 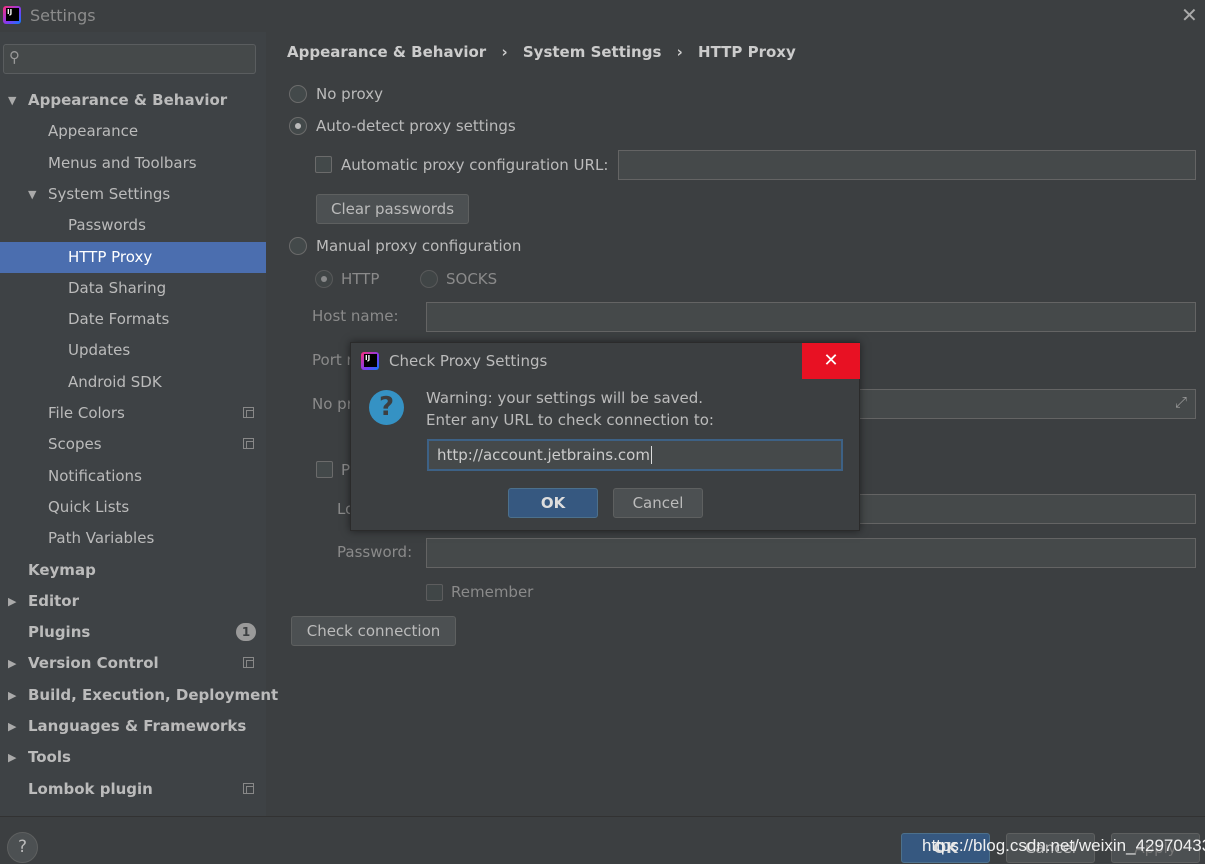 I want to click on sidebar-item-label: Notifications, so click(x=95, y=475).